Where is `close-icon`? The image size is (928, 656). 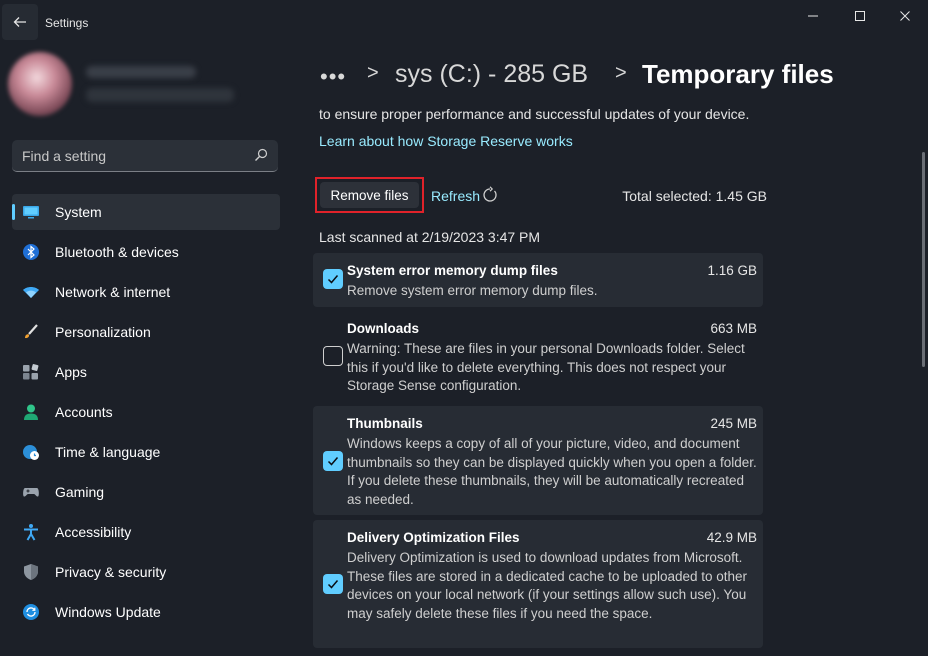 close-icon is located at coordinates (905, 16).